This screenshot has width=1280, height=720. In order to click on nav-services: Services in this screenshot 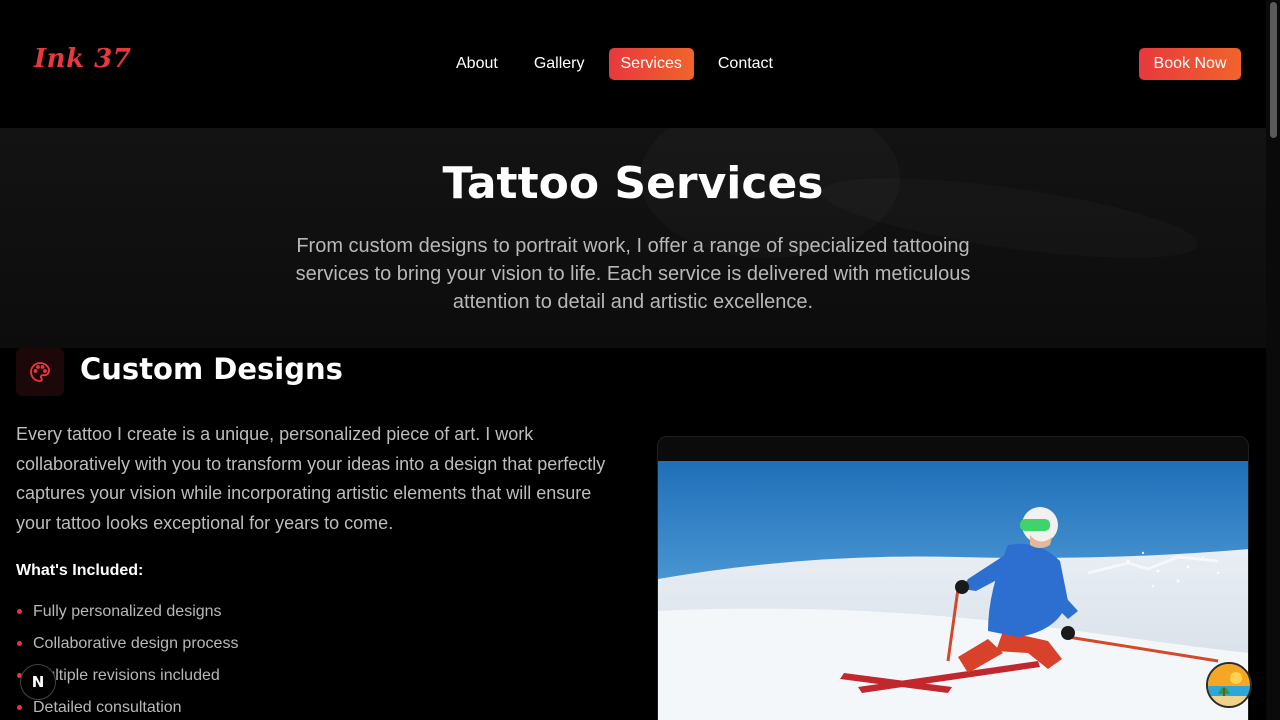, I will do `click(651, 64)`.